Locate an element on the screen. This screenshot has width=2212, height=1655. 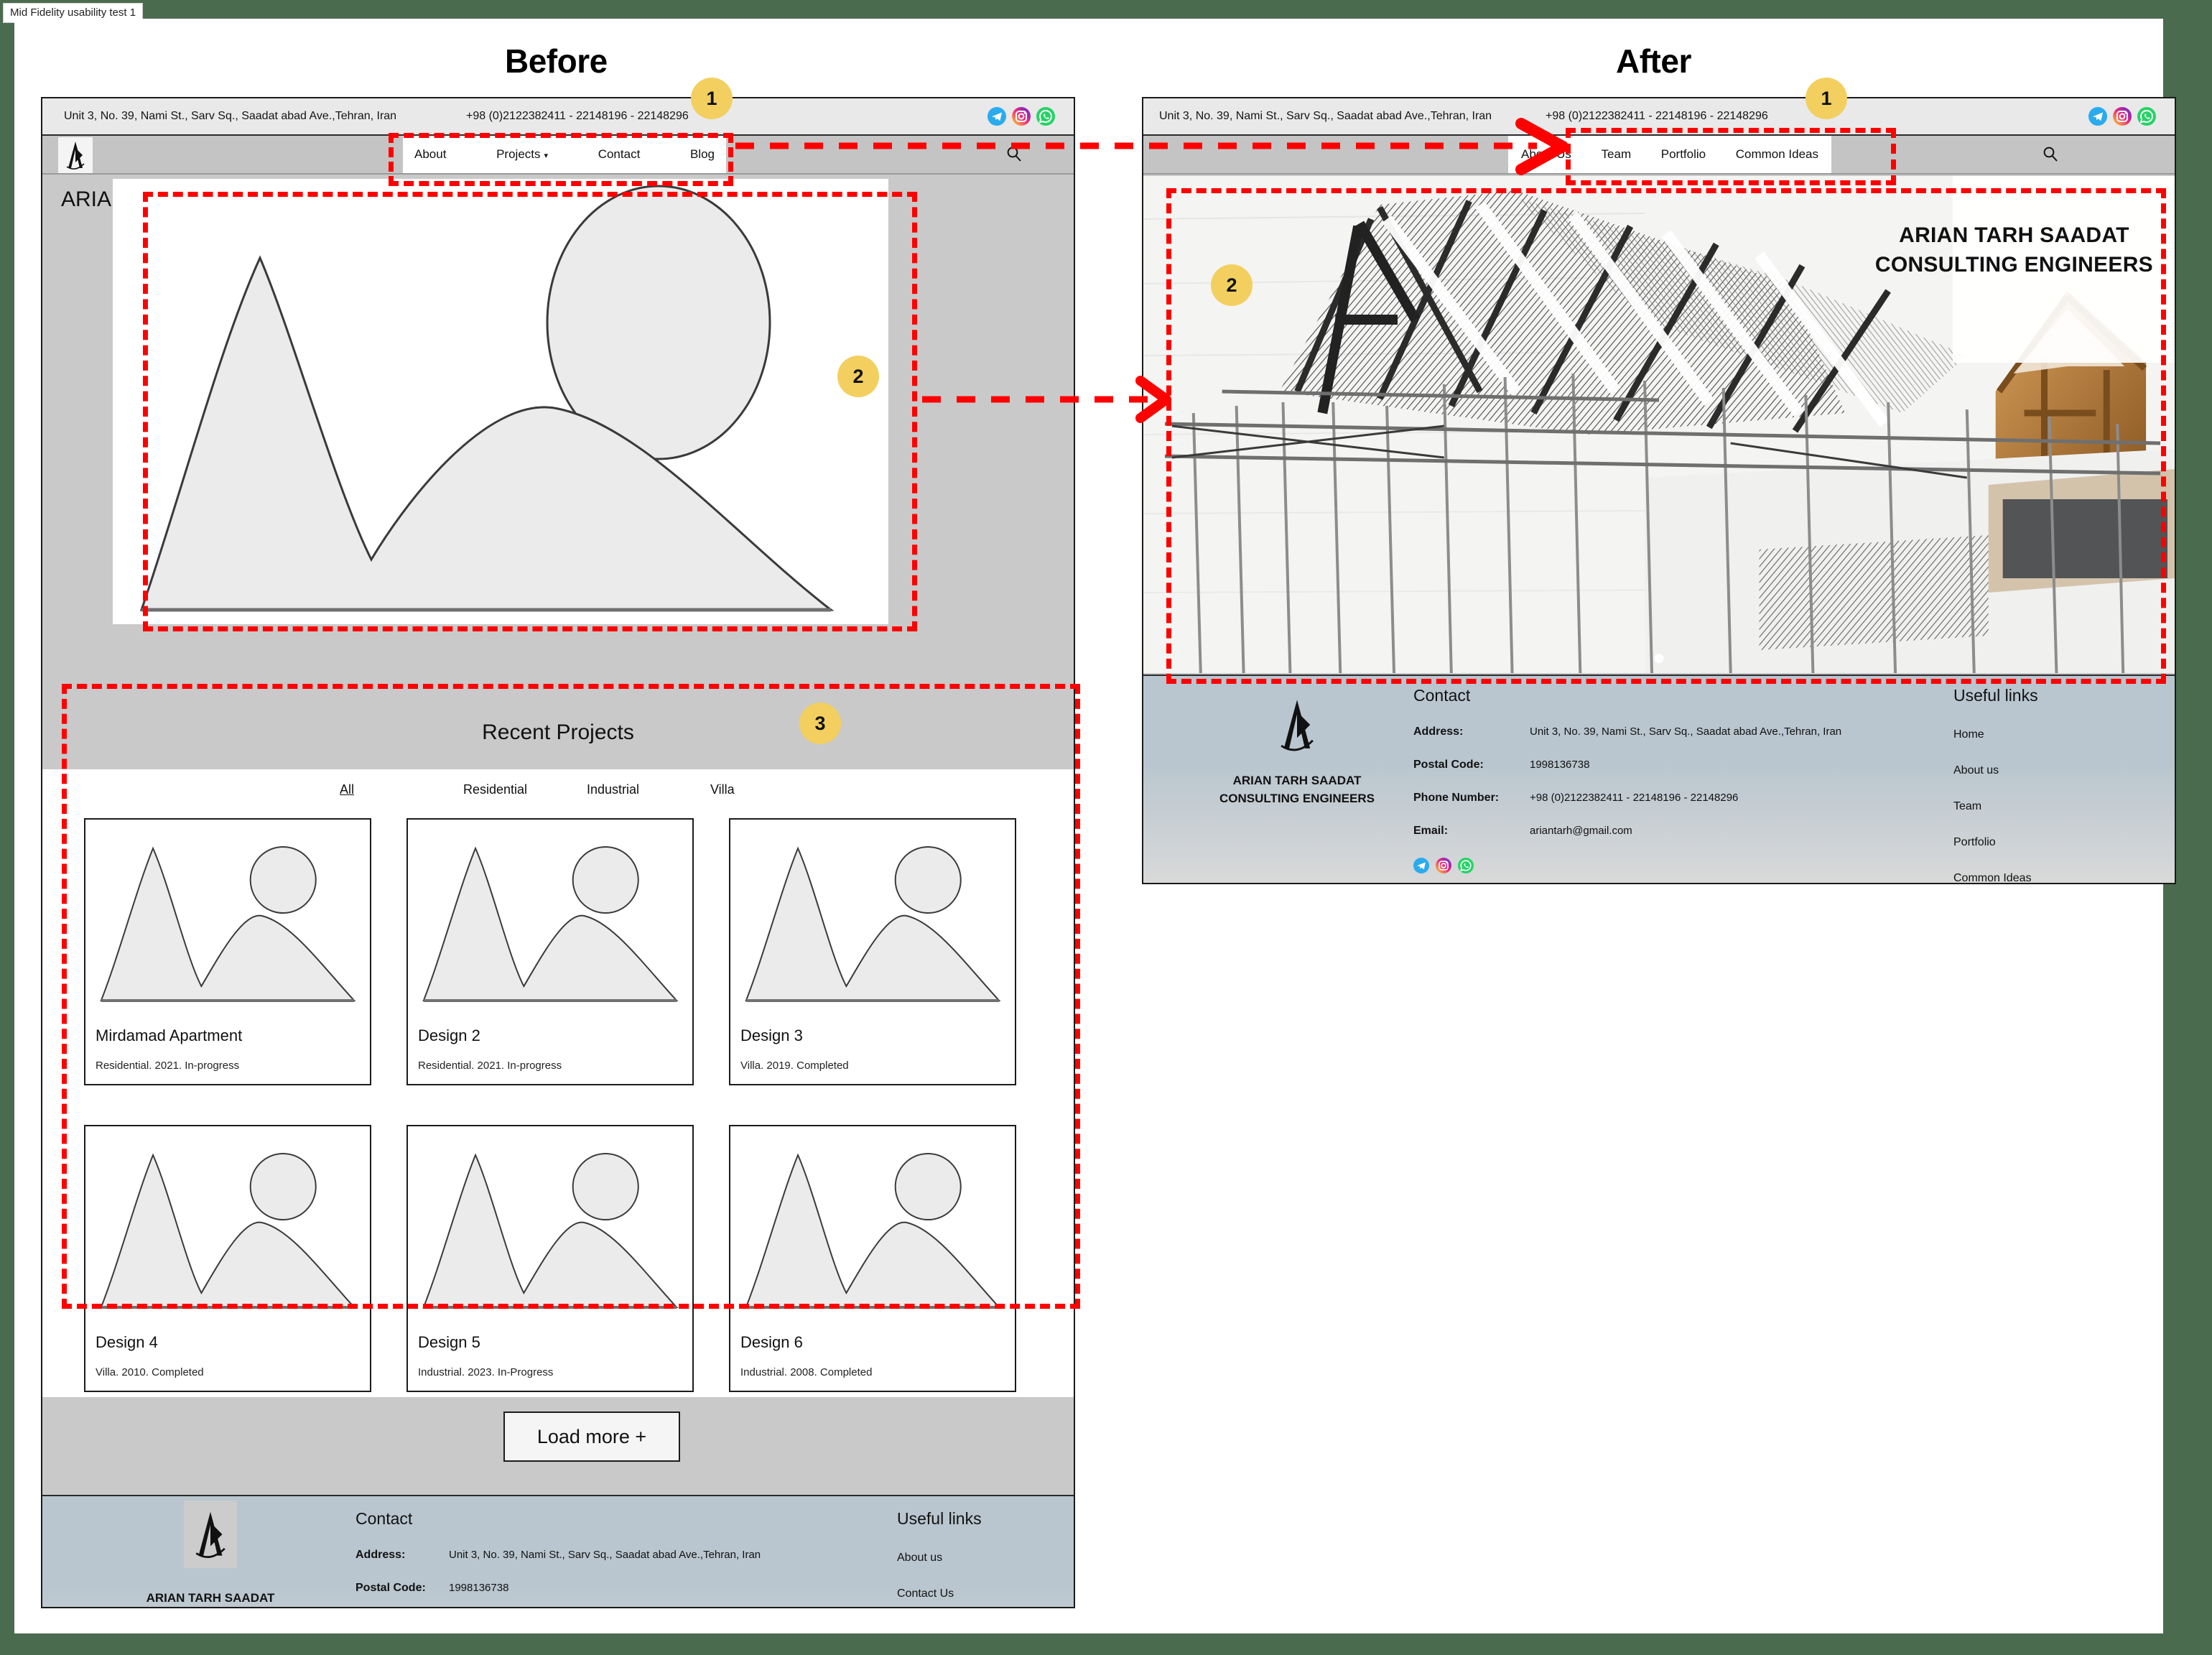
footer-company-name: ARIAN TARH SAADAT CONSULTING ENGINEERS is located at coordinates (1297, 789).